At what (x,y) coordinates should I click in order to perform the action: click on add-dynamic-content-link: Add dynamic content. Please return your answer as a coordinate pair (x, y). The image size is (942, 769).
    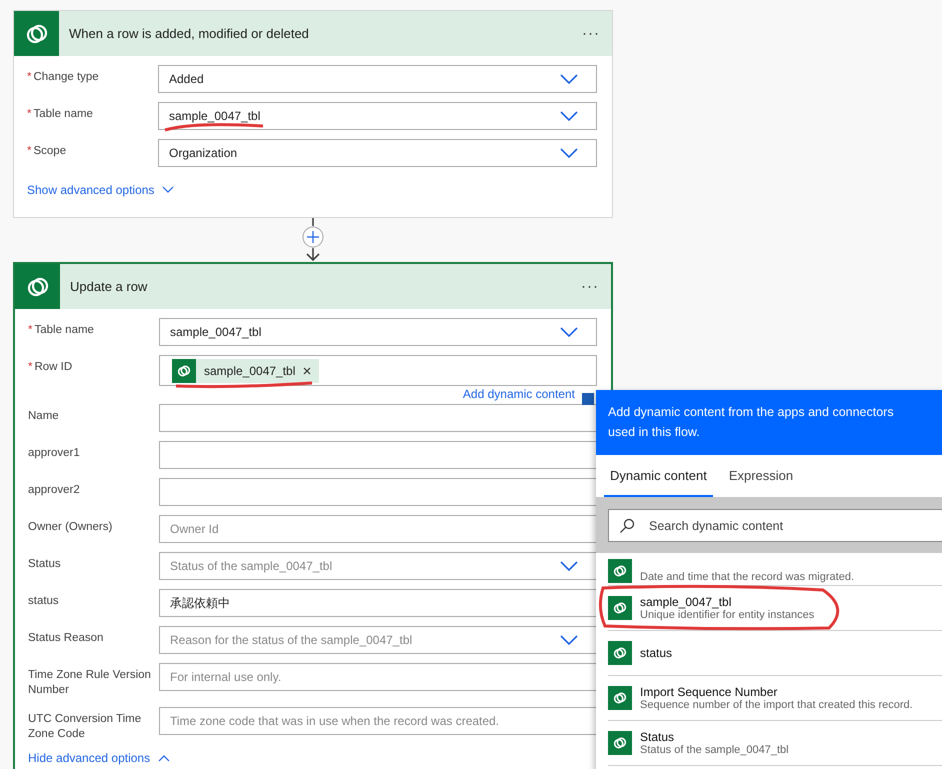
    Looking at the image, I should click on (518, 394).